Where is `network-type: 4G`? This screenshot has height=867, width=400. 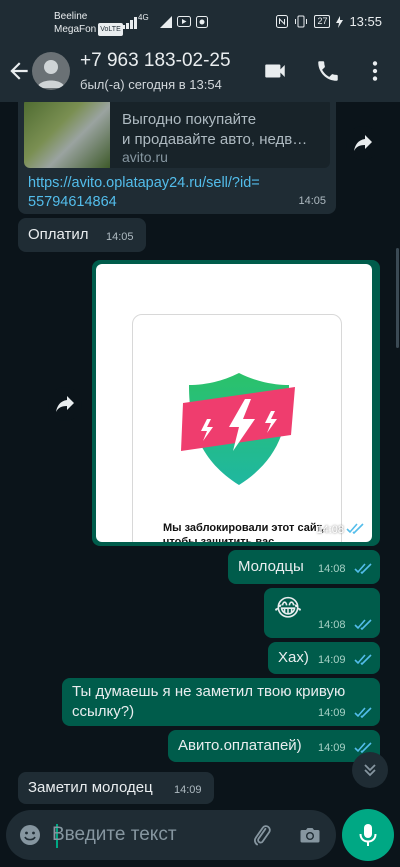 network-type: 4G is located at coordinates (143, 17).